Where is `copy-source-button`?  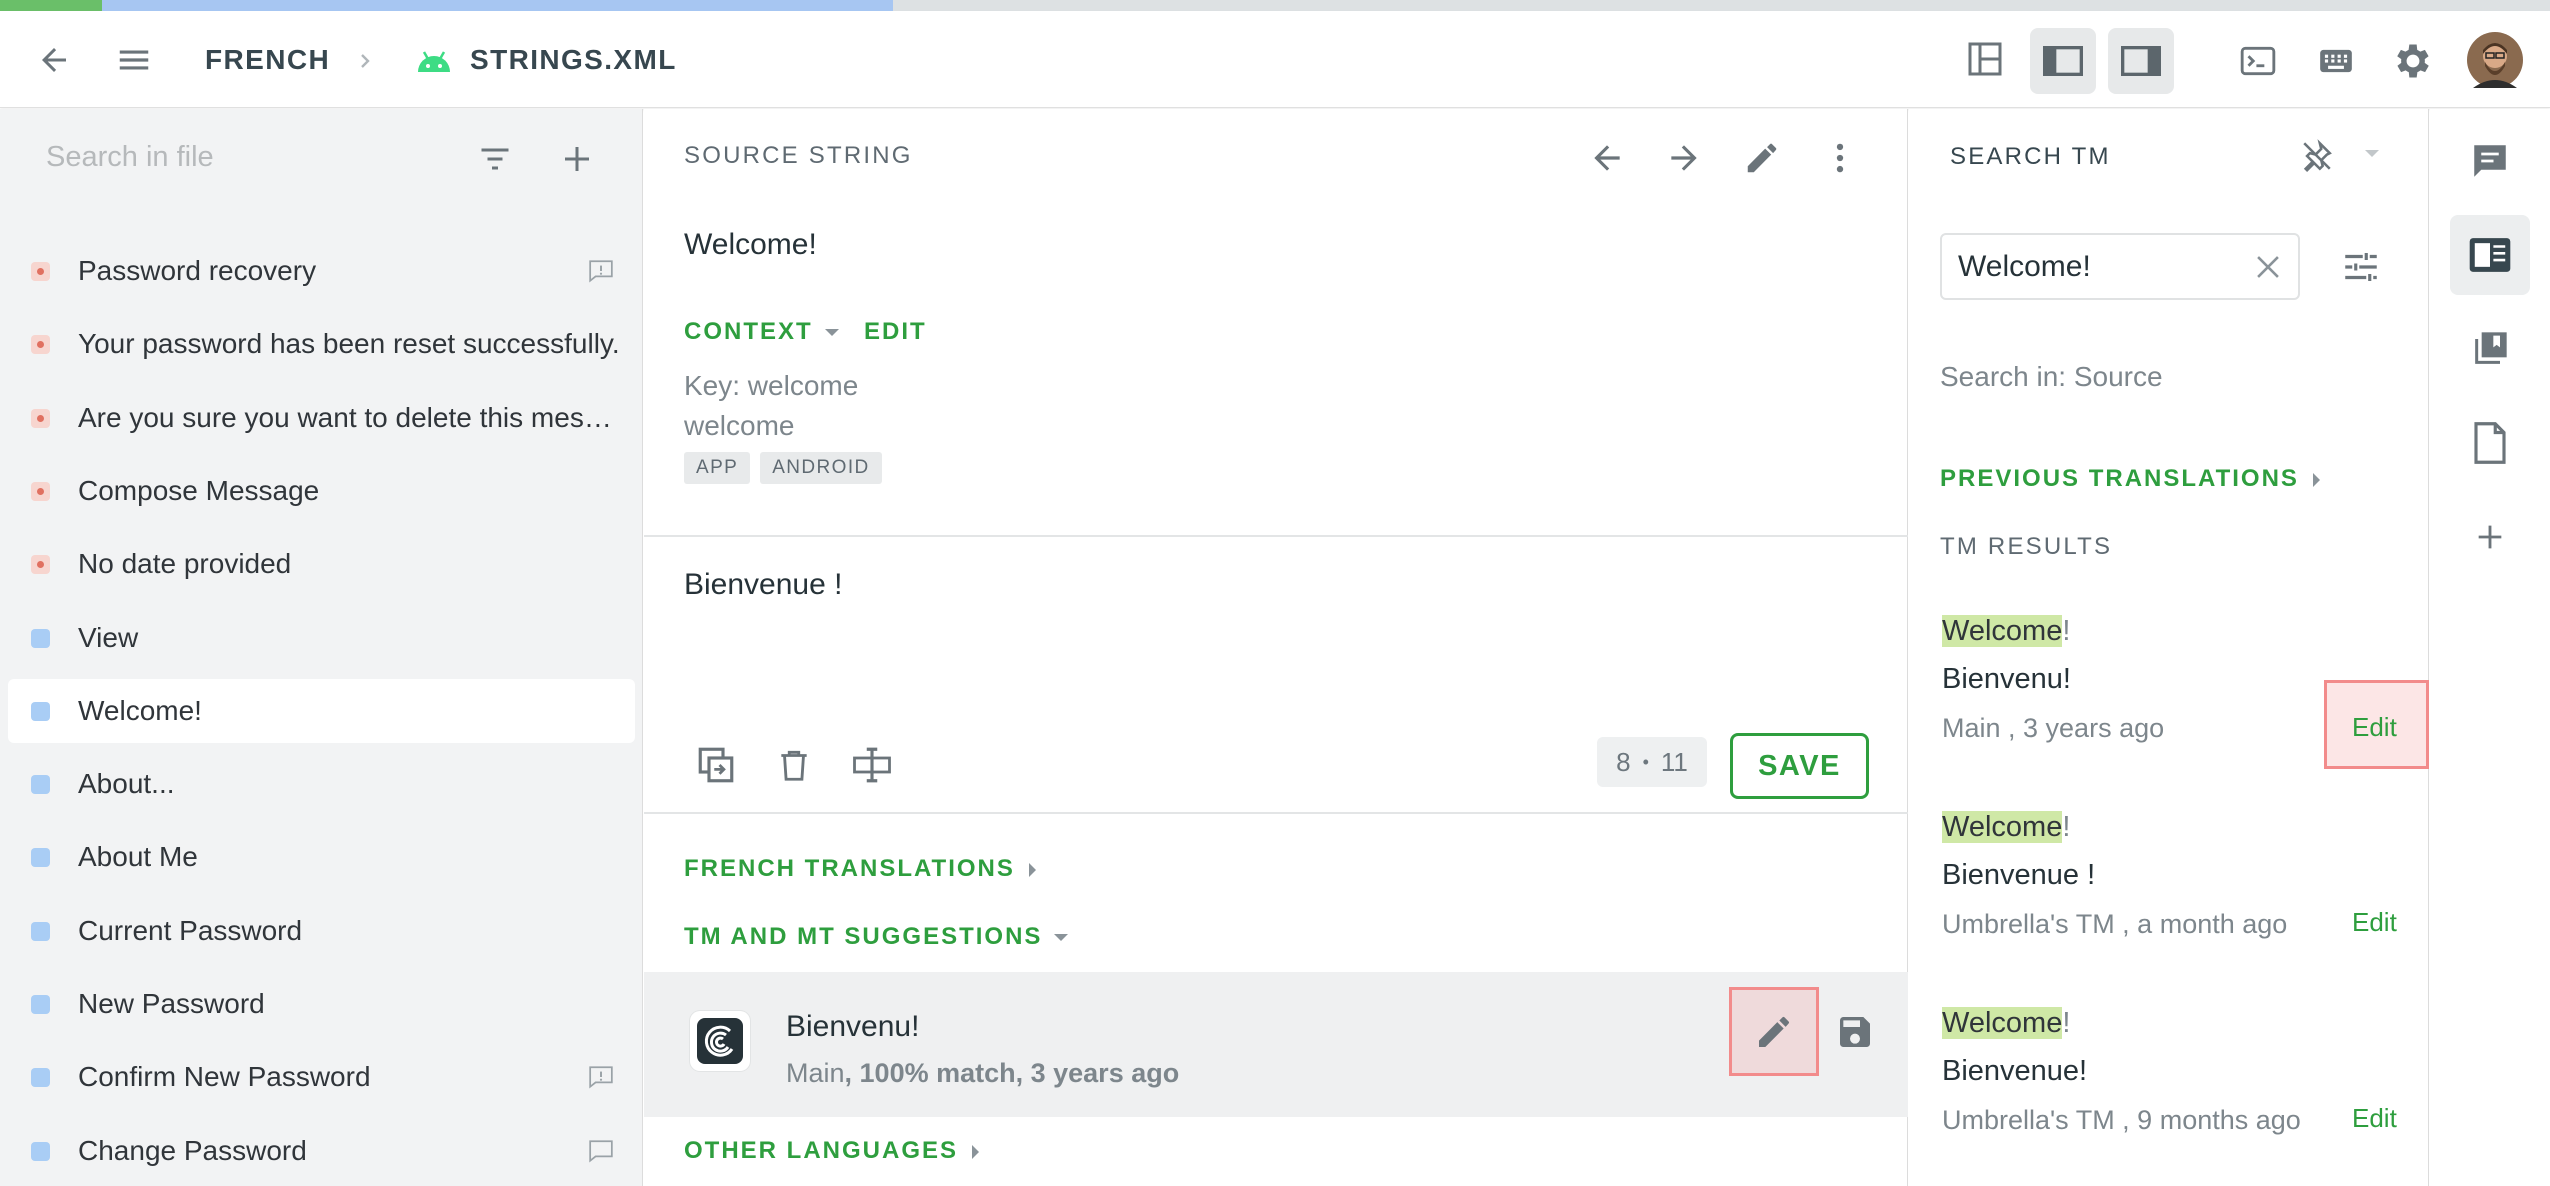
copy-source-button is located at coordinates (716, 765).